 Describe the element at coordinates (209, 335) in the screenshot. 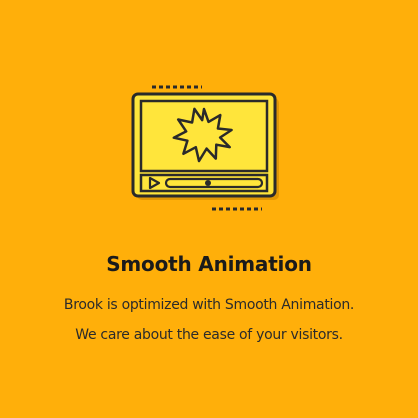

I see `description-line: We care about the ease of your visitors.` at that location.